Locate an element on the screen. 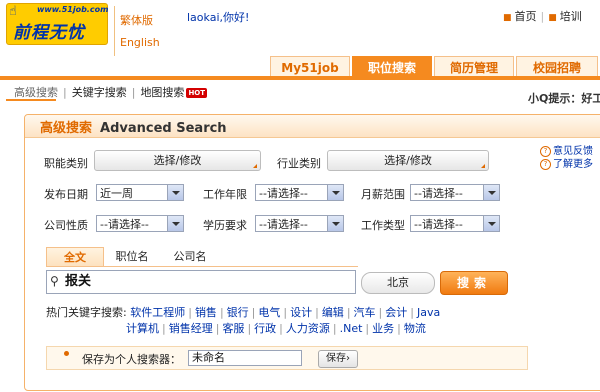 The width and height of the screenshot is (600, 392). hot-keyword-link: 汽车 is located at coordinates (365, 312).